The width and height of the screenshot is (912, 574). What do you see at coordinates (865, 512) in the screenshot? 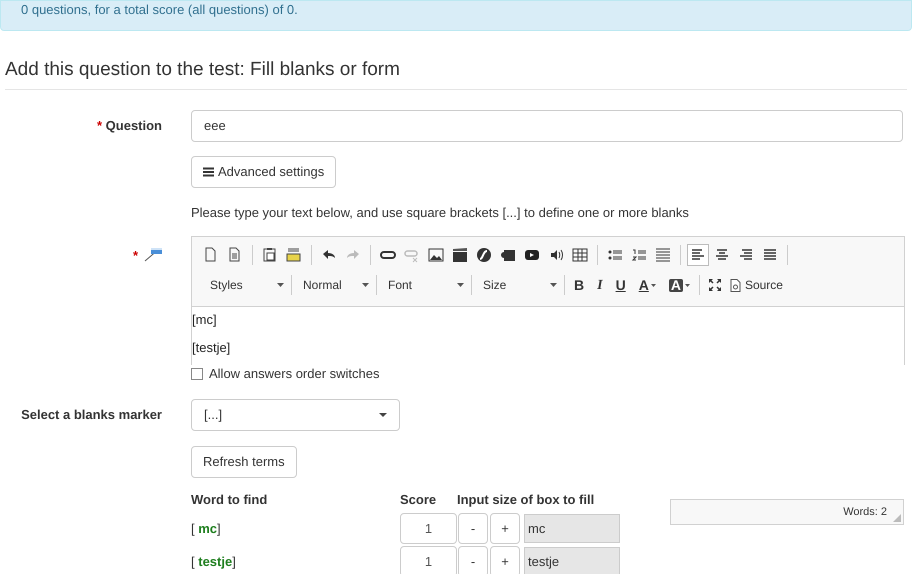
I see `word-count: Words: 2` at bounding box center [865, 512].